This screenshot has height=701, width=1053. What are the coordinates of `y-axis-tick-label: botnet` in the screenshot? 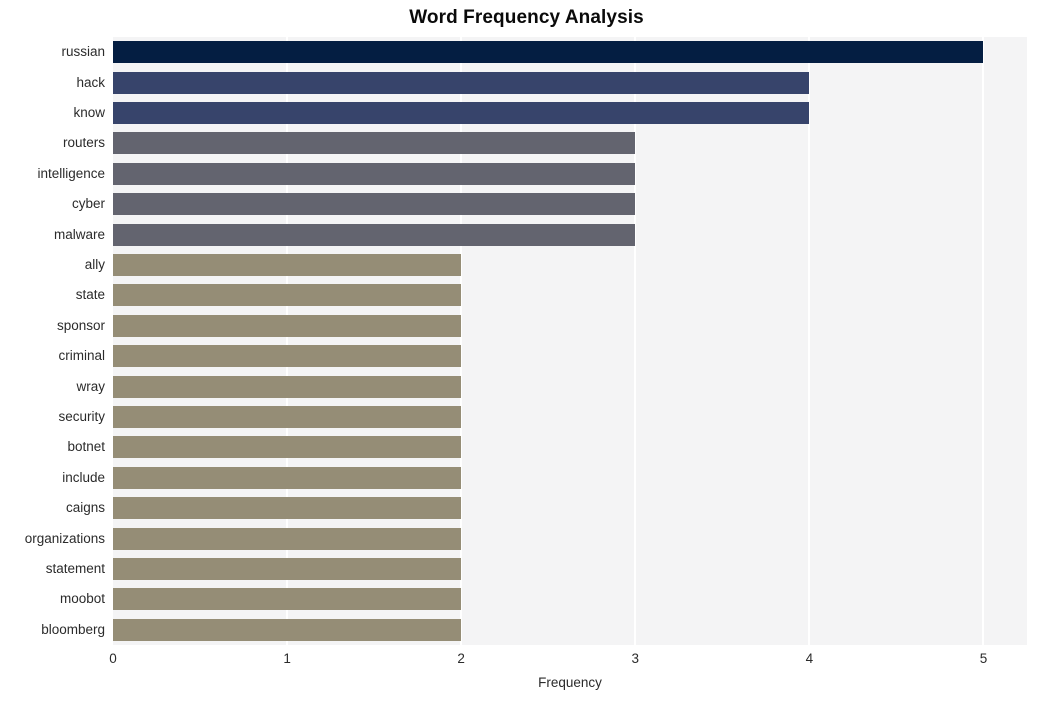 It's located at (86, 447).